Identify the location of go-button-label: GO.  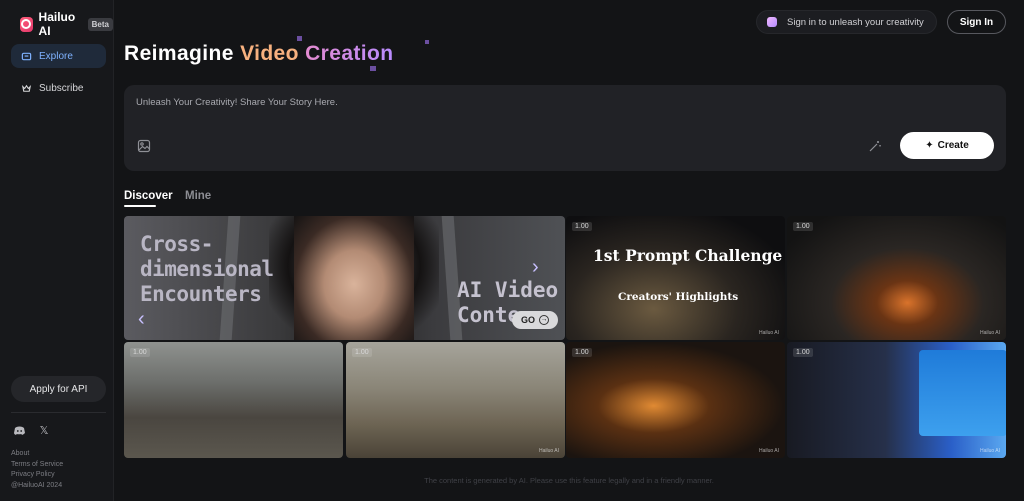
(527, 320).